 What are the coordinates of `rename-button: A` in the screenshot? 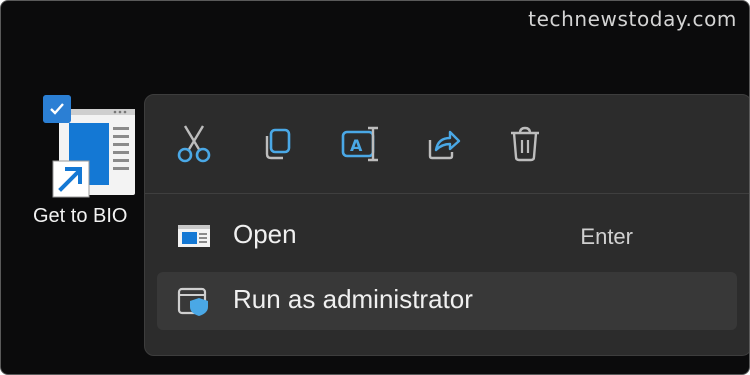 It's located at (360, 144).